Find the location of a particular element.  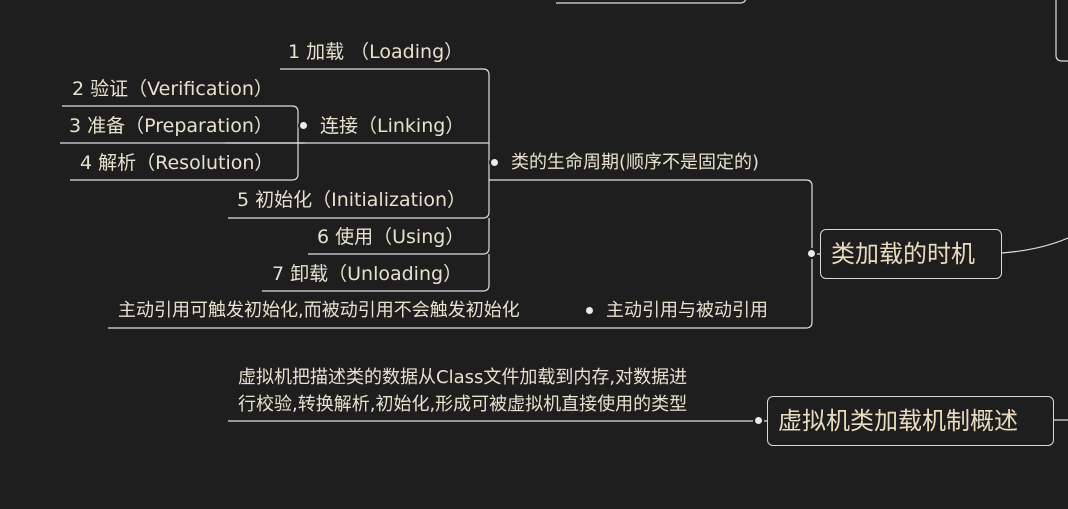

stage-initialization: 5 初始化（Initialization） is located at coordinates (351, 200).